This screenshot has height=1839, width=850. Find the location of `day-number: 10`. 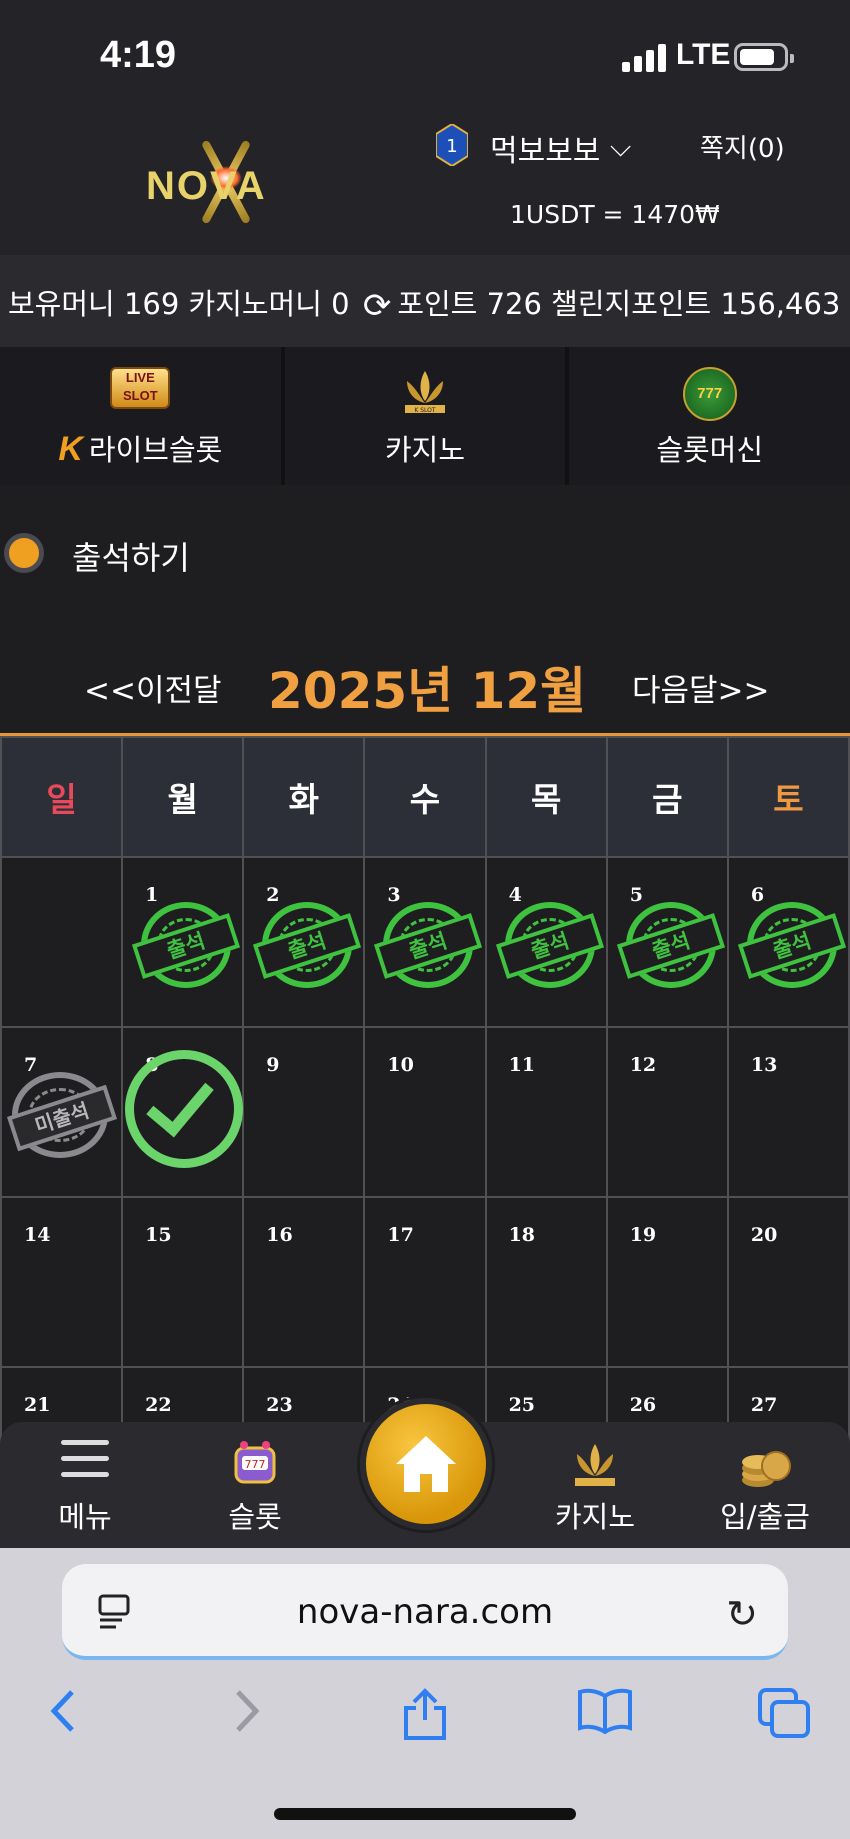

day-number: 10 is located at coordinates (400, 1065).